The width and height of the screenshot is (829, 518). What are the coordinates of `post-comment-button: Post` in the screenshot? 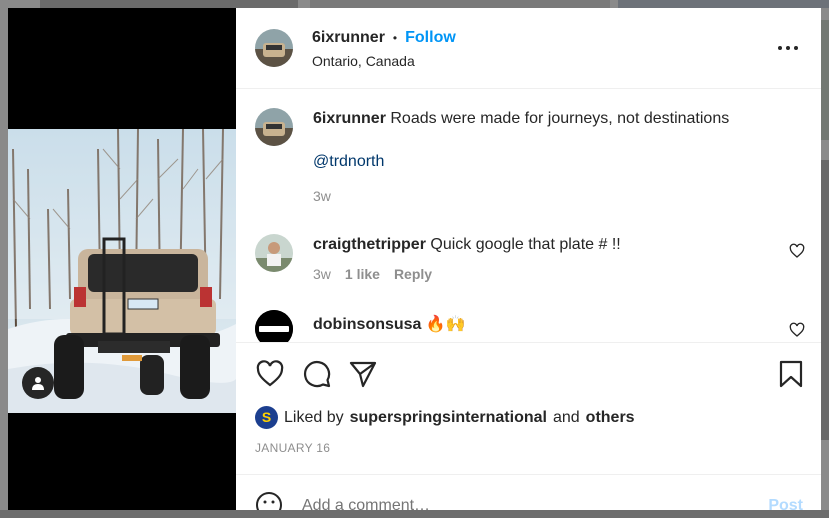 It's located at (785, 503).